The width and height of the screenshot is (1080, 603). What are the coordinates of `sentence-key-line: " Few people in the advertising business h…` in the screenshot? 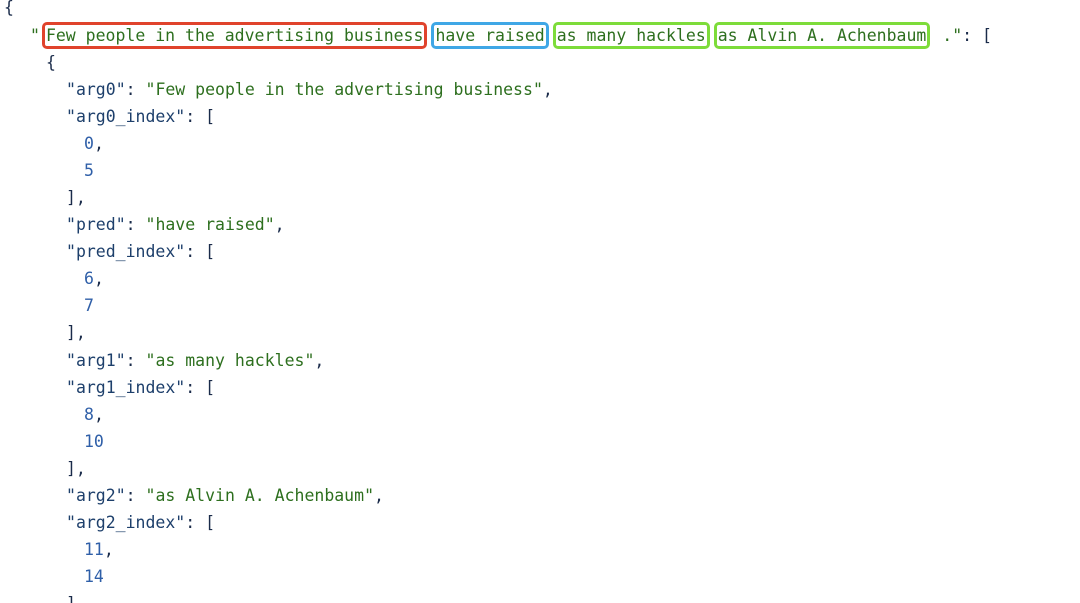 It's located at (511, 35).